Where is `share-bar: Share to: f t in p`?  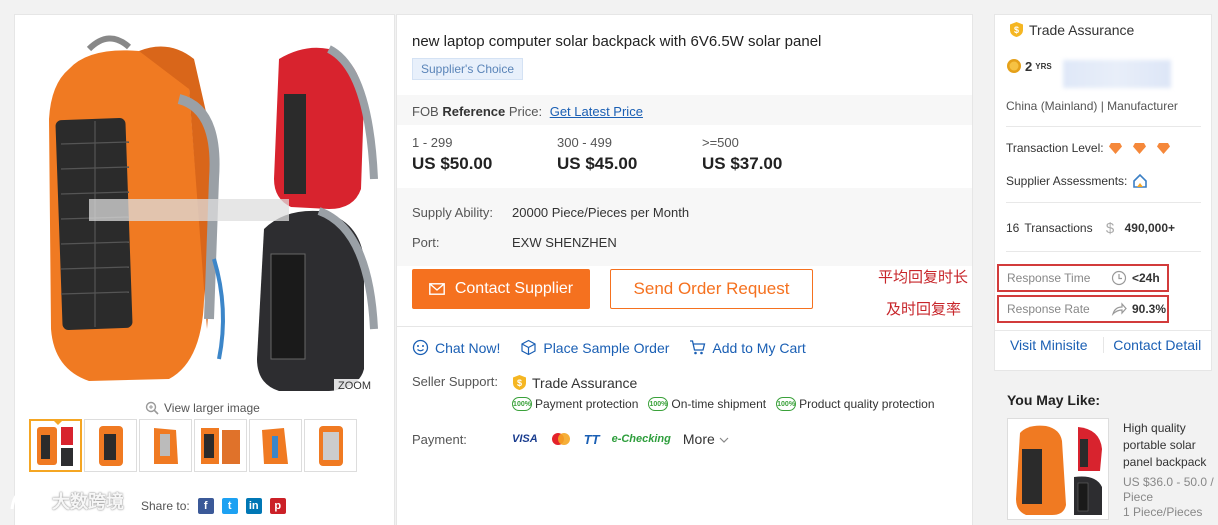 share-bar: Share to: f t in p is located at coordinates (213, 506).